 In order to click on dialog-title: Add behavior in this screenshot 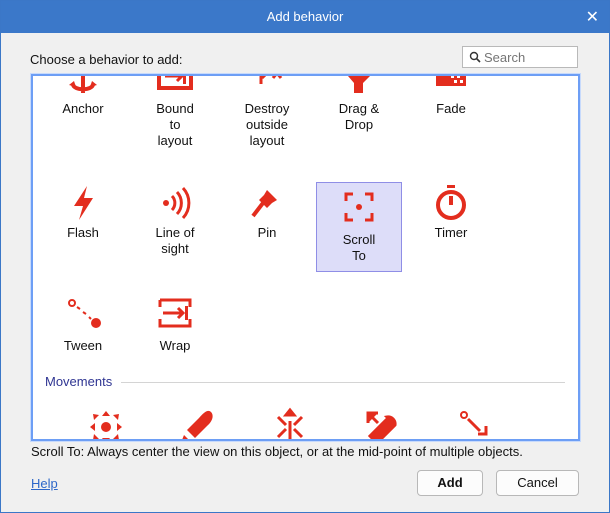, I will do `click(305, 16)`.